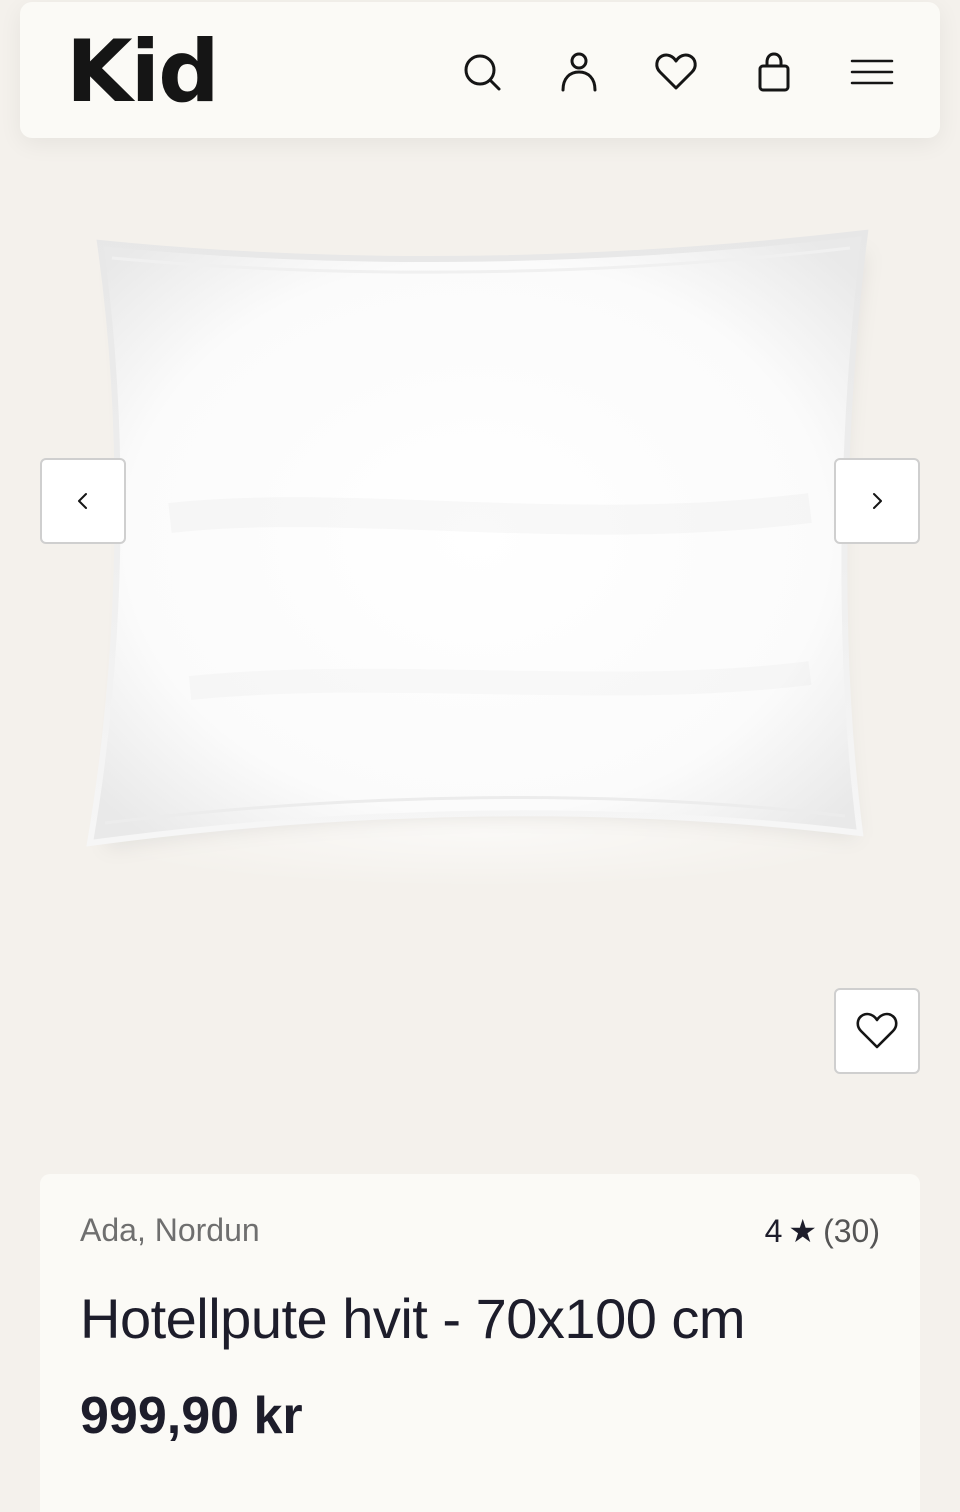 Image resolution: width=960 pixels, height=1512 pixels. I want to click on product-title: Hotellpute hvit - 70x100 cm, so click(413, 1318).